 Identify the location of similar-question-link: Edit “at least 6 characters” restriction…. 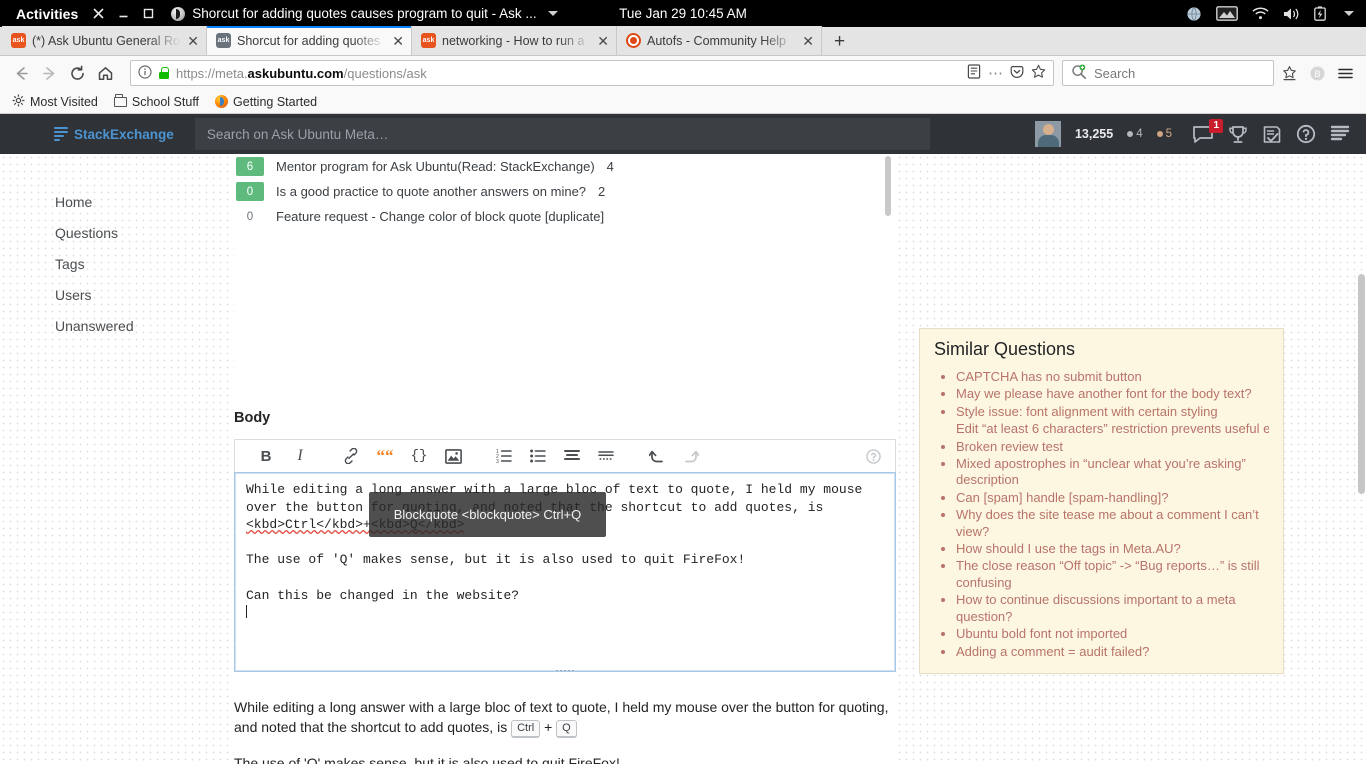
(1112, 428).